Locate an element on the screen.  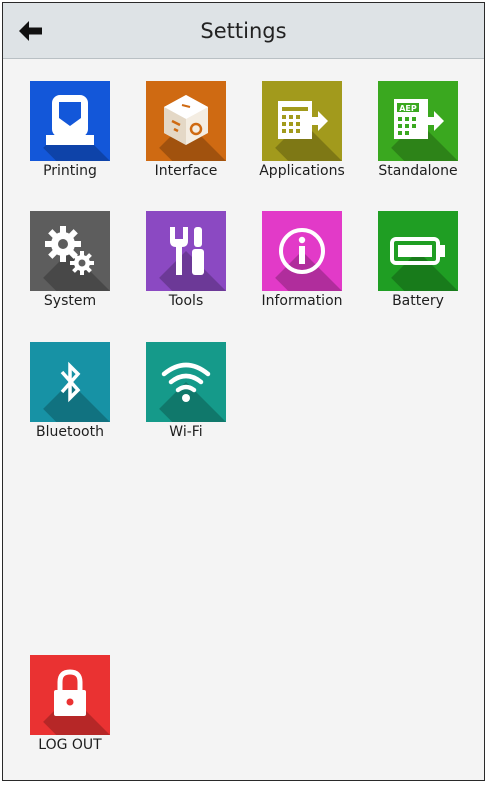
tile-tools: Tools is located at coordinates (186, 266).